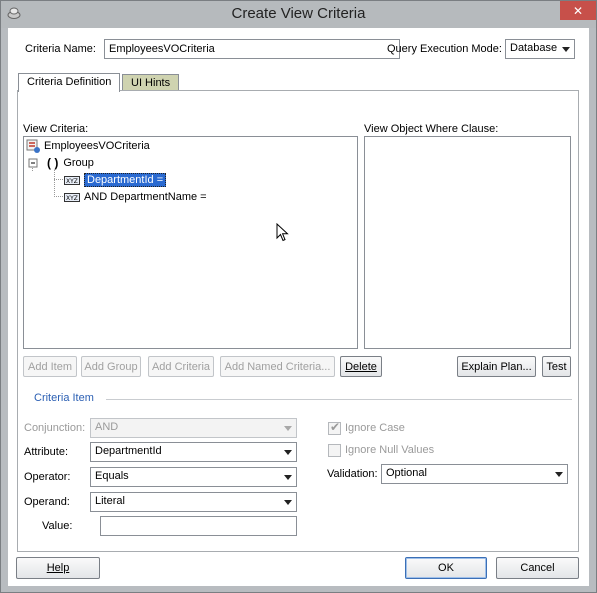  Describe the element at coordinates (111, 366) in the screenshot. I see `add-group-button: Add Group` at that location.